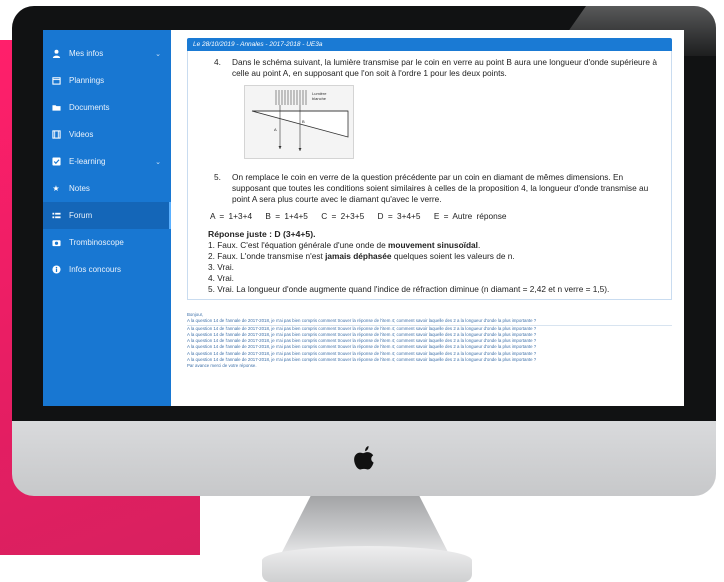 The height and width of the screenshot is (582, 724). What do you see at coordinates (221, 267) in the screenshot?
I see `explanation-line-3: 3. Vrai.` at bounding box center [221, 267].